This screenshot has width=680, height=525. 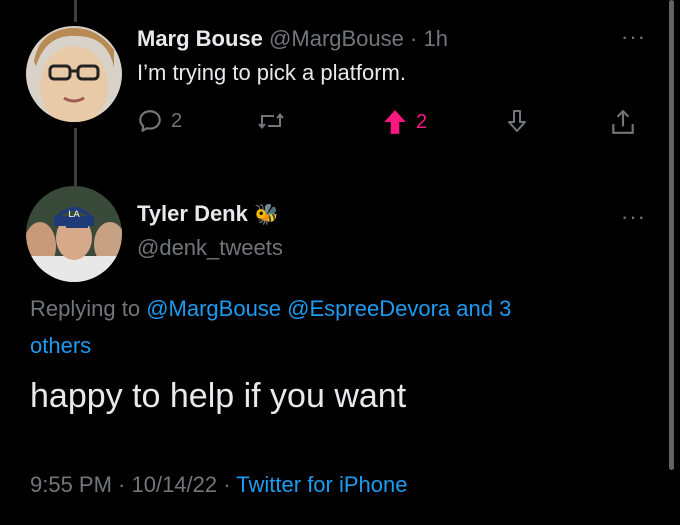 What do you see at coordinates (85, 308) in the screenshot?
I see `replying-prefix: Replying to` at bounding box center [85, 308].